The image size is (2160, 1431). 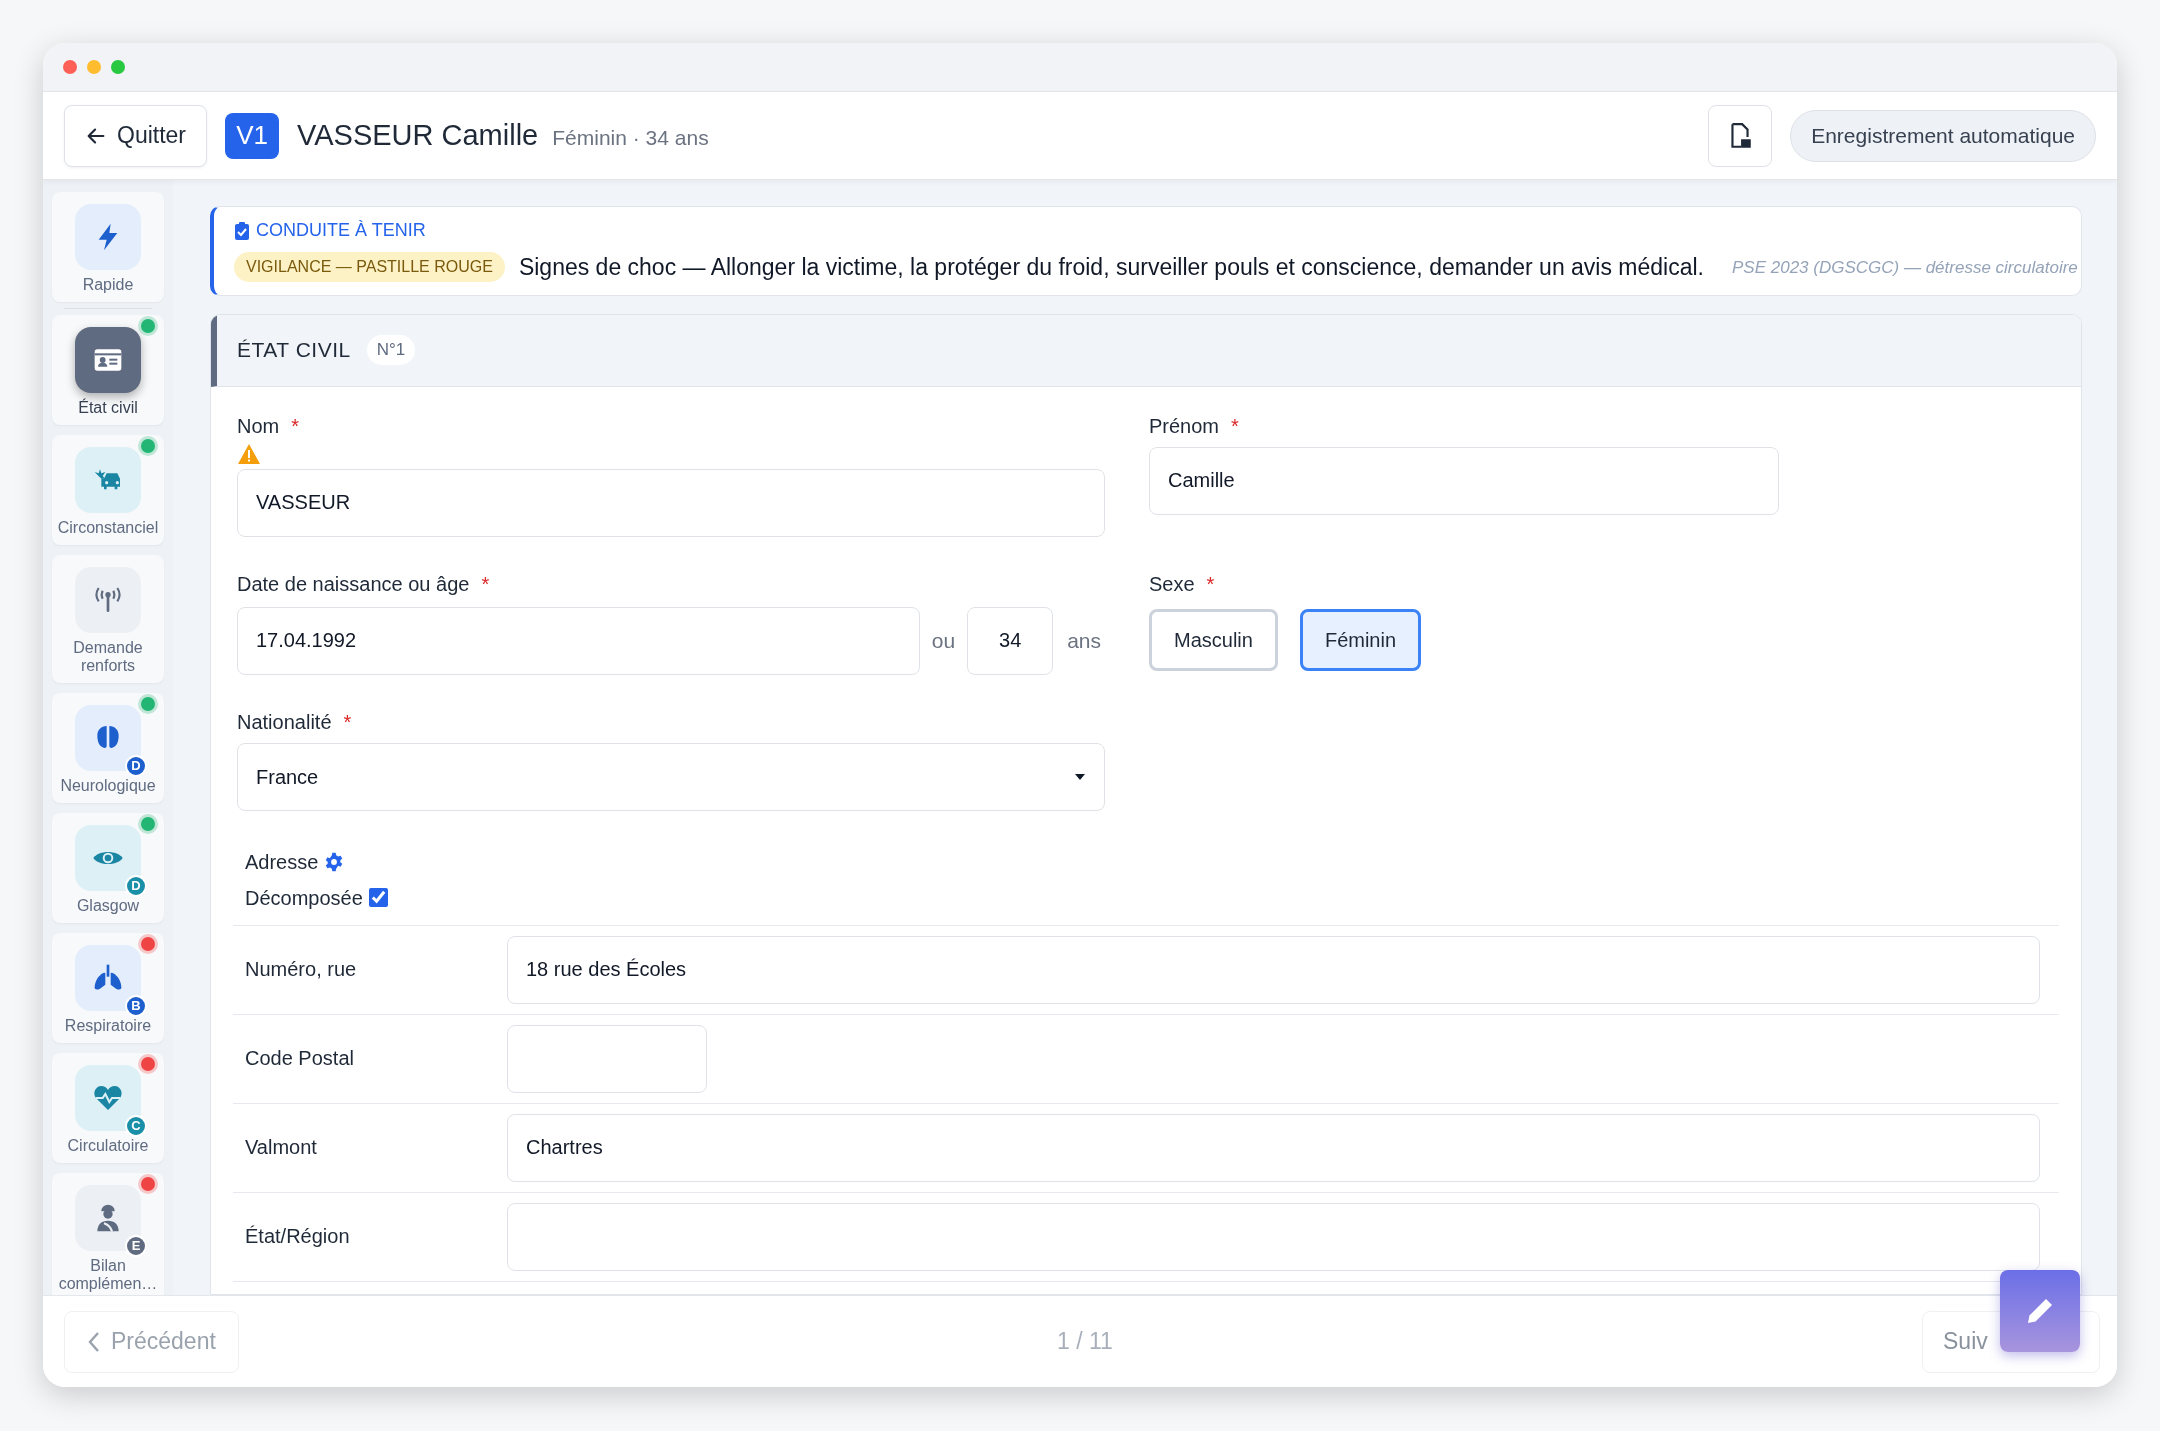 What do you see at coordinates (242, 230) in the screenshot?
I see `clipboard-check-icon` at bounding box center [242, 230].